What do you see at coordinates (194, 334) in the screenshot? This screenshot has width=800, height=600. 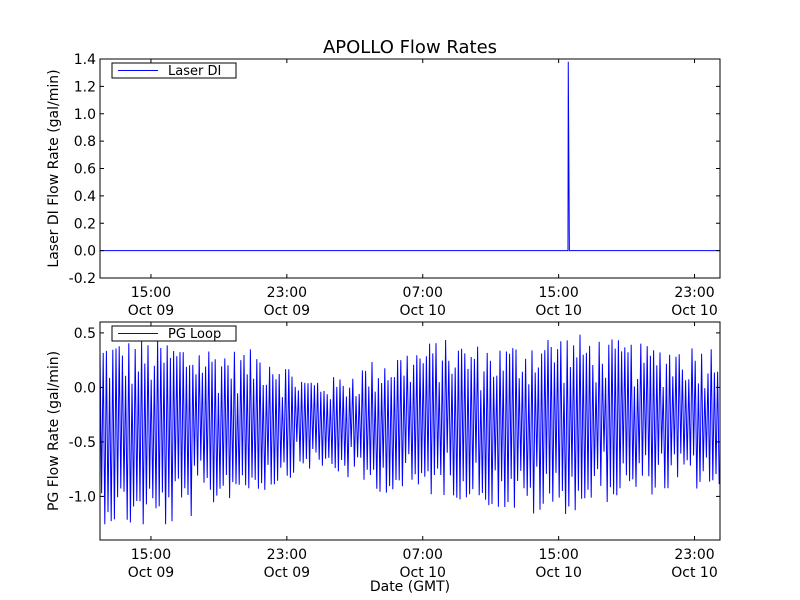 I see `pg-loop-legend-label: PG Loop` at bounding box center [194, 334].